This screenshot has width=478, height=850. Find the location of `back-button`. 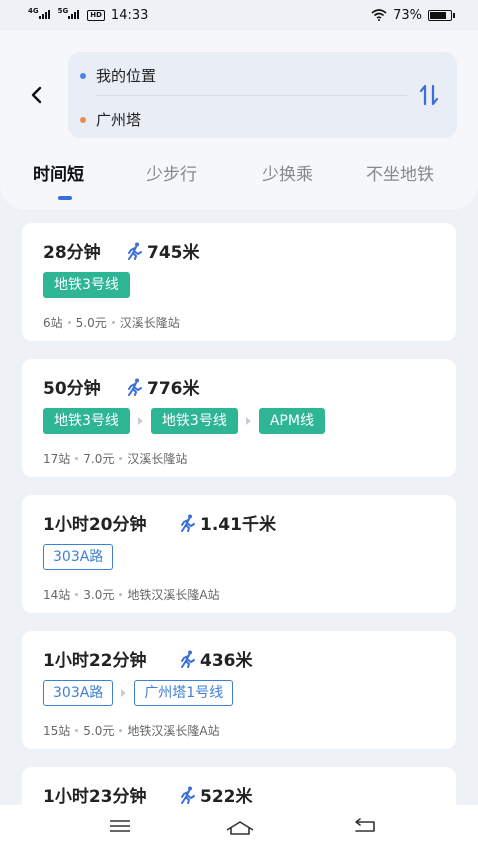

back-button is located at coordinates (36, 95).